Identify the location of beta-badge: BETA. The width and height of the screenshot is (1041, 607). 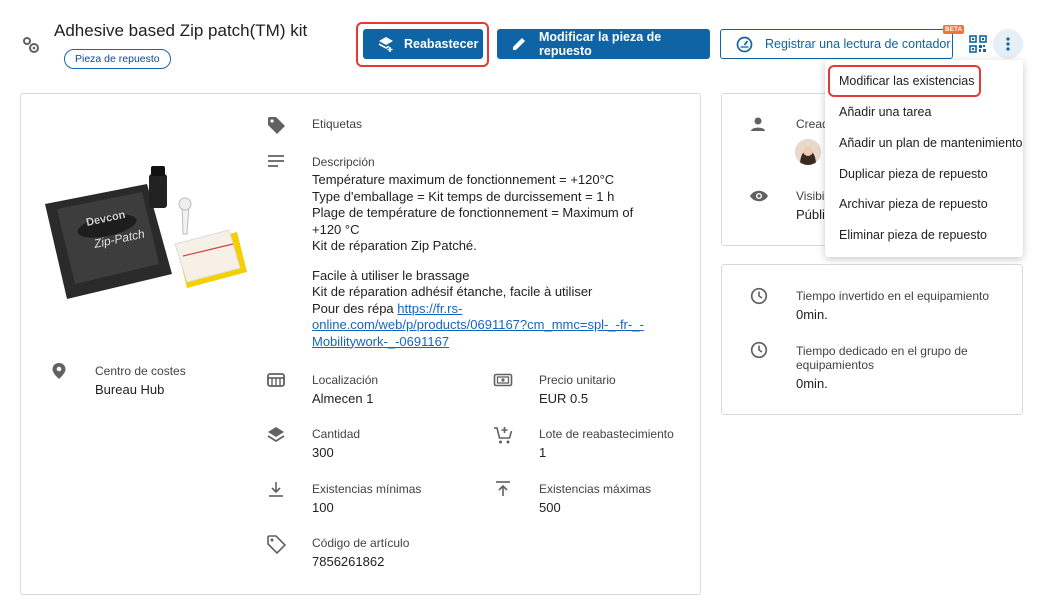
(954, 29).